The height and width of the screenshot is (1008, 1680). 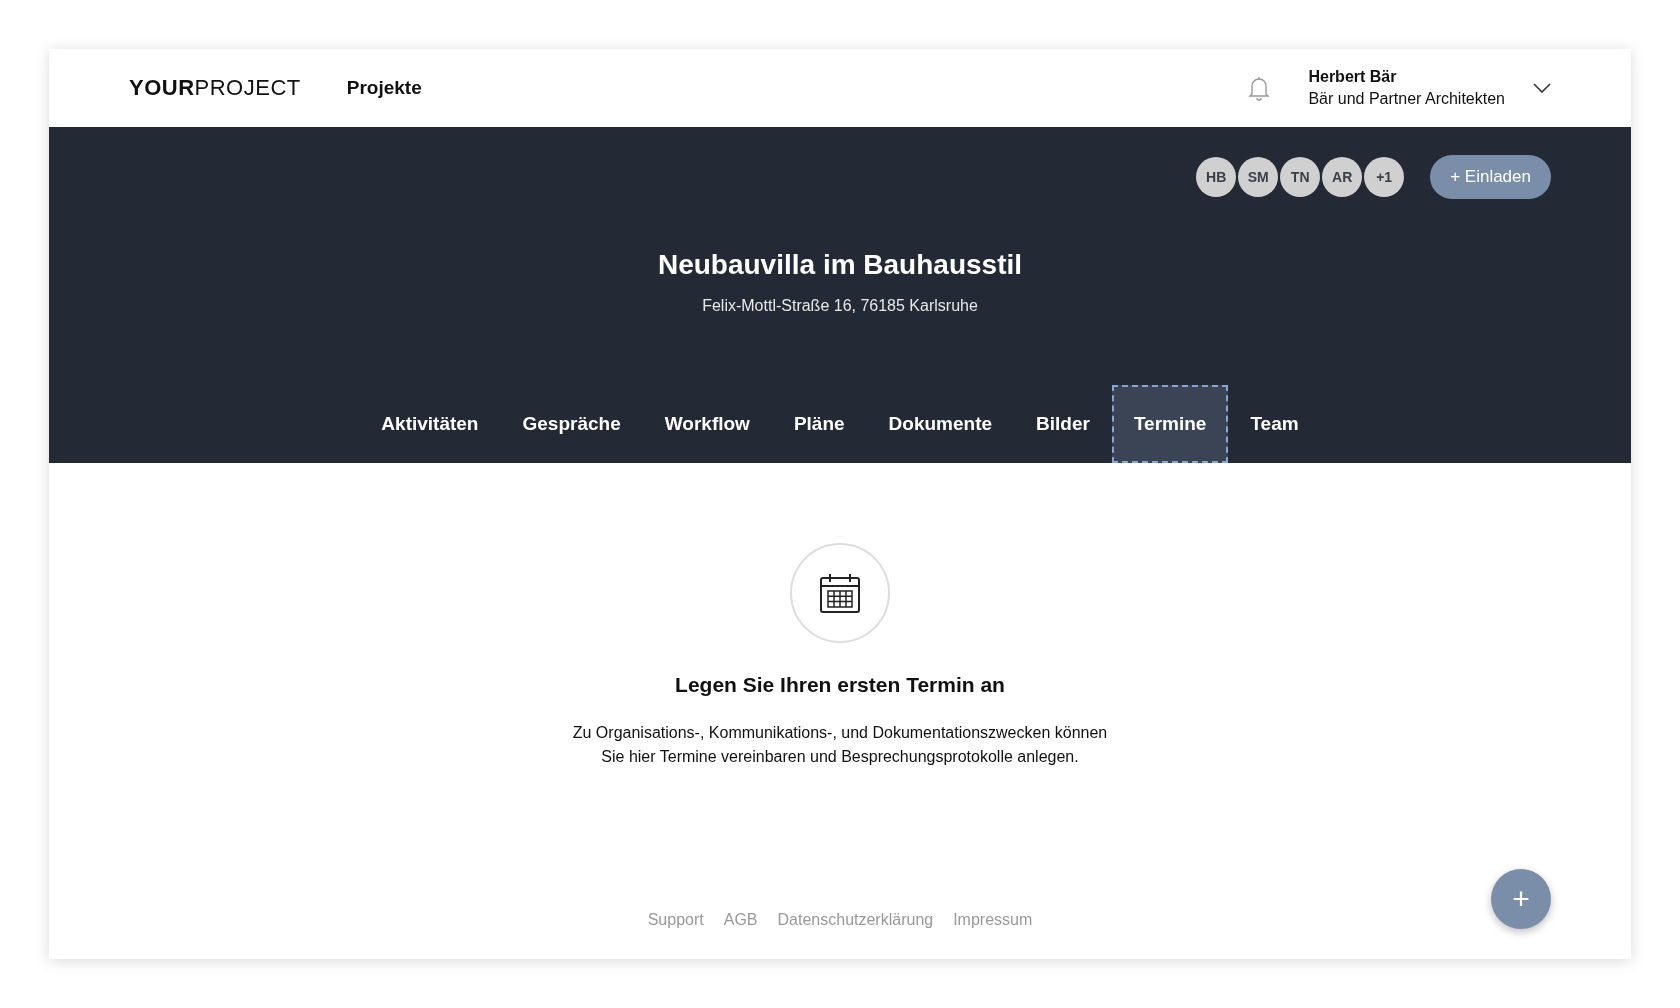 What do you see at coordinates (840, 306) in the screenshot?
I see `project-address: Felix-Mottl-Straße 16, 76185 Karlsruhe` at bounding box center [840, 306].